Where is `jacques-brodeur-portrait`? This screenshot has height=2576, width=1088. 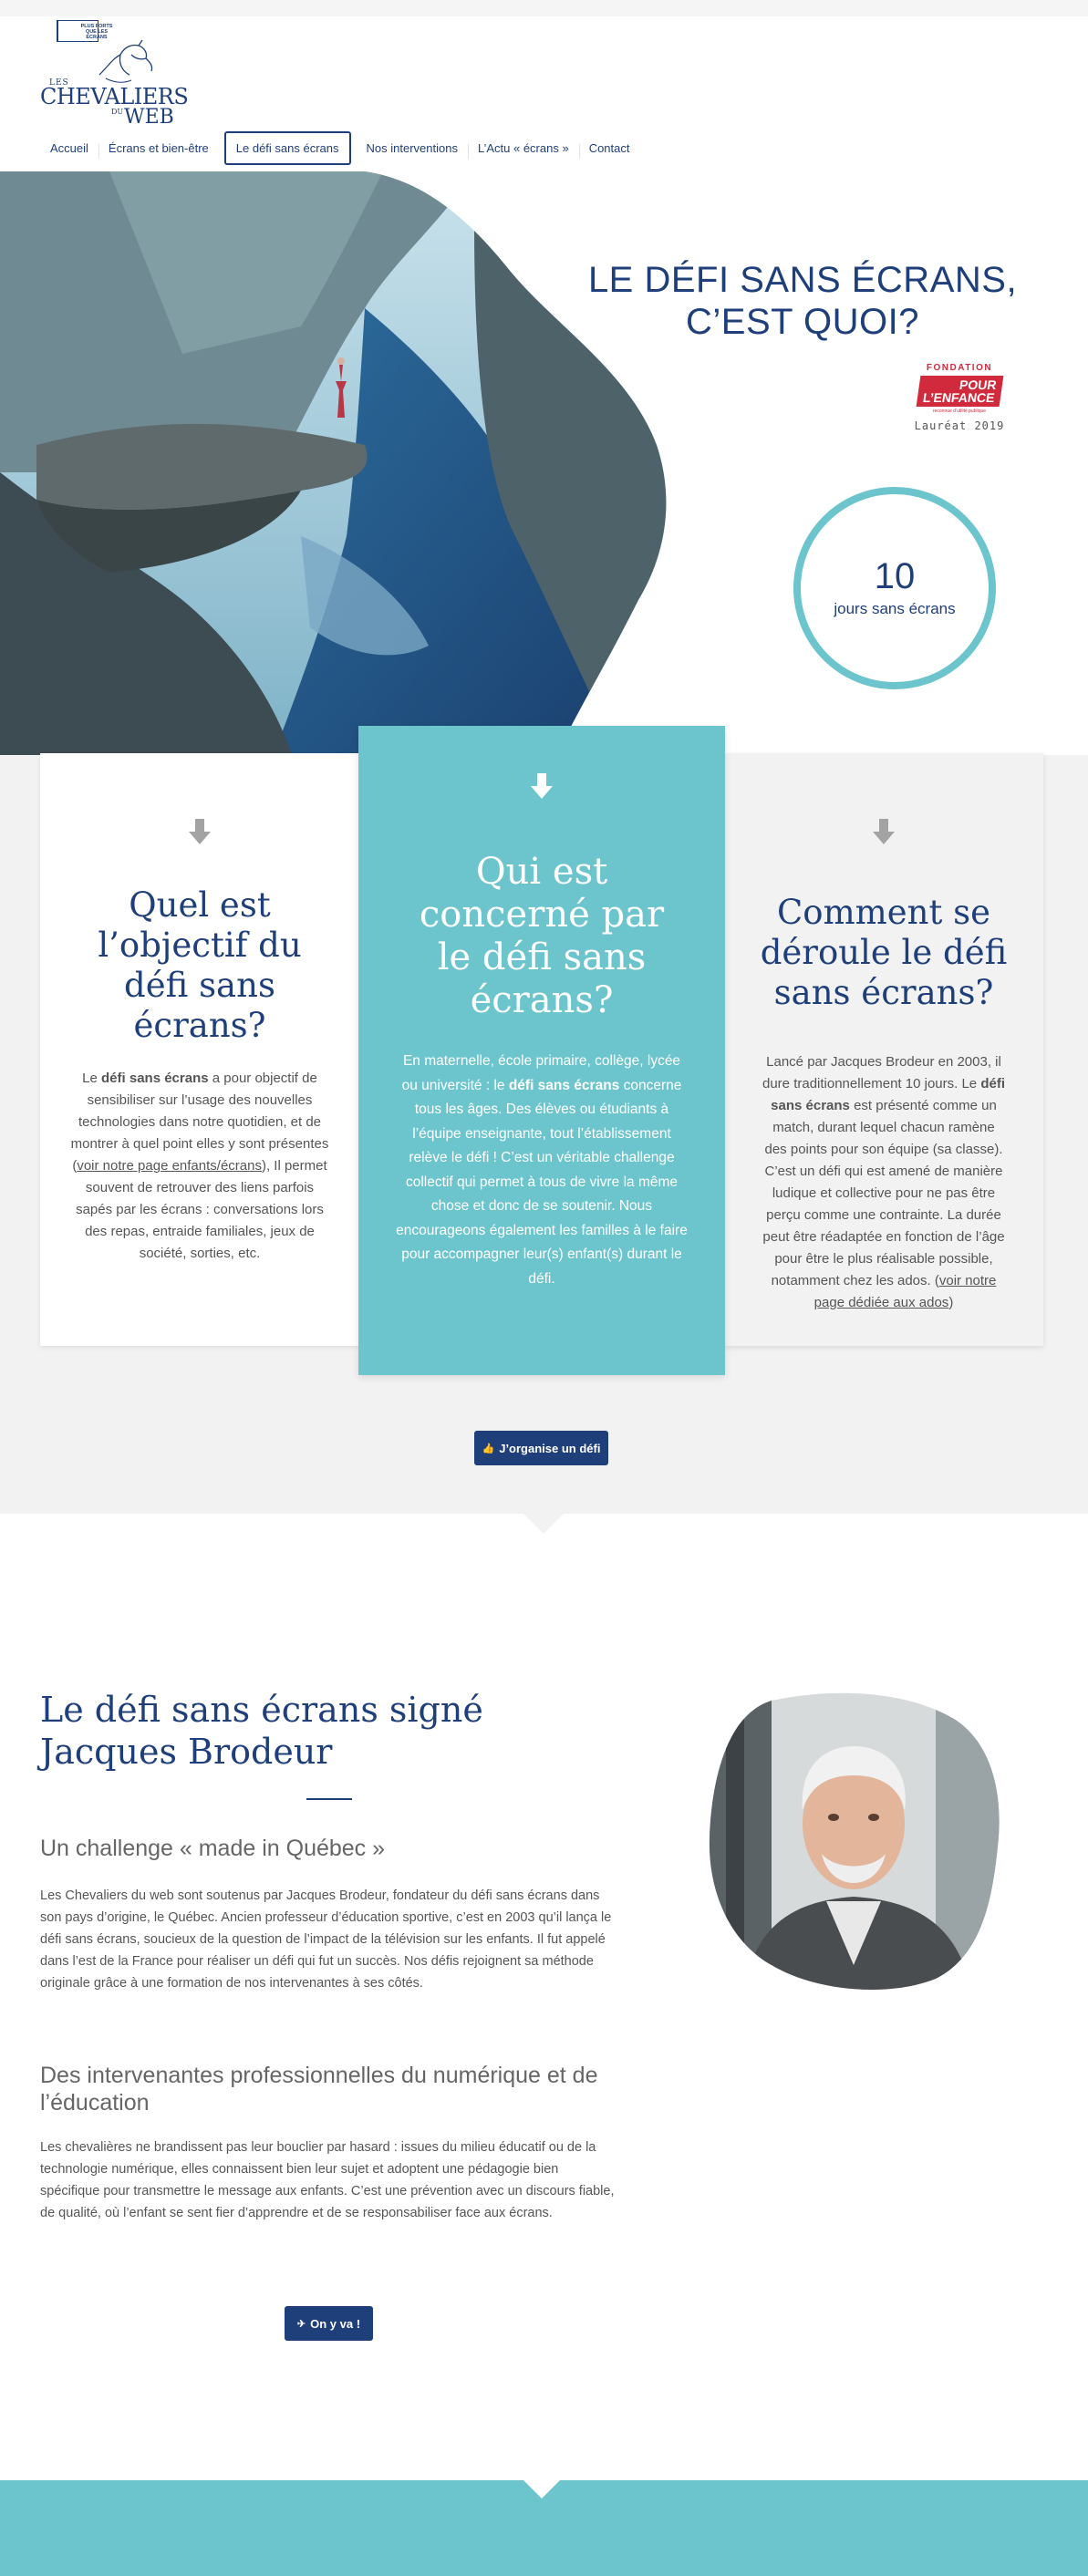
jacques-brodeur-portrait is located at coordinates (854, 1841).